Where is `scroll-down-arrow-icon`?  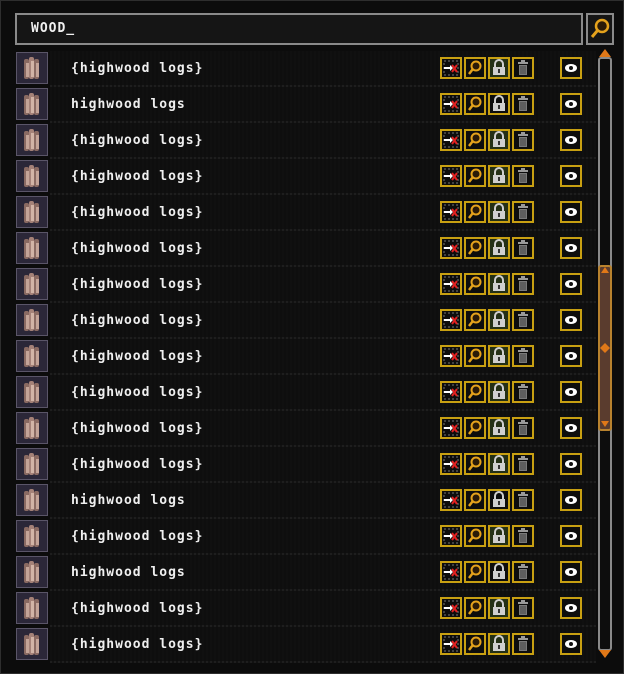
scroll-down-arrow-icon is located at coordinates (605, 654).